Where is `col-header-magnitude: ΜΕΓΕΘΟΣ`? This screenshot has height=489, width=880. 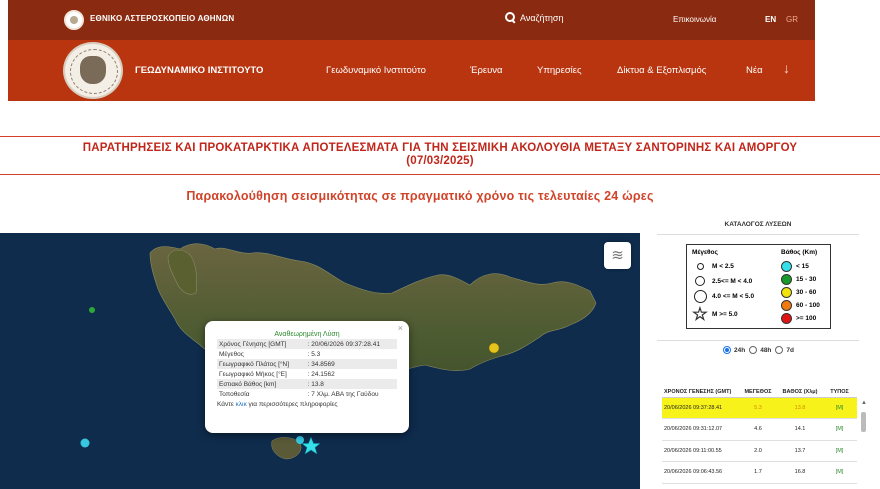 col-header-magnitude: ΜΕΓΕΘΟΣ is located at coordinates (758, 386).